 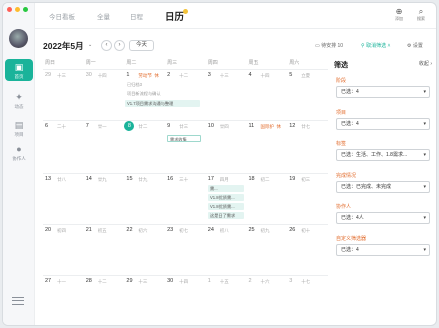 What do you see at coordinates (415, 45) in the screenshot?
I see `settings-button: ⚙ 设置` at bounding box center [415, 45].